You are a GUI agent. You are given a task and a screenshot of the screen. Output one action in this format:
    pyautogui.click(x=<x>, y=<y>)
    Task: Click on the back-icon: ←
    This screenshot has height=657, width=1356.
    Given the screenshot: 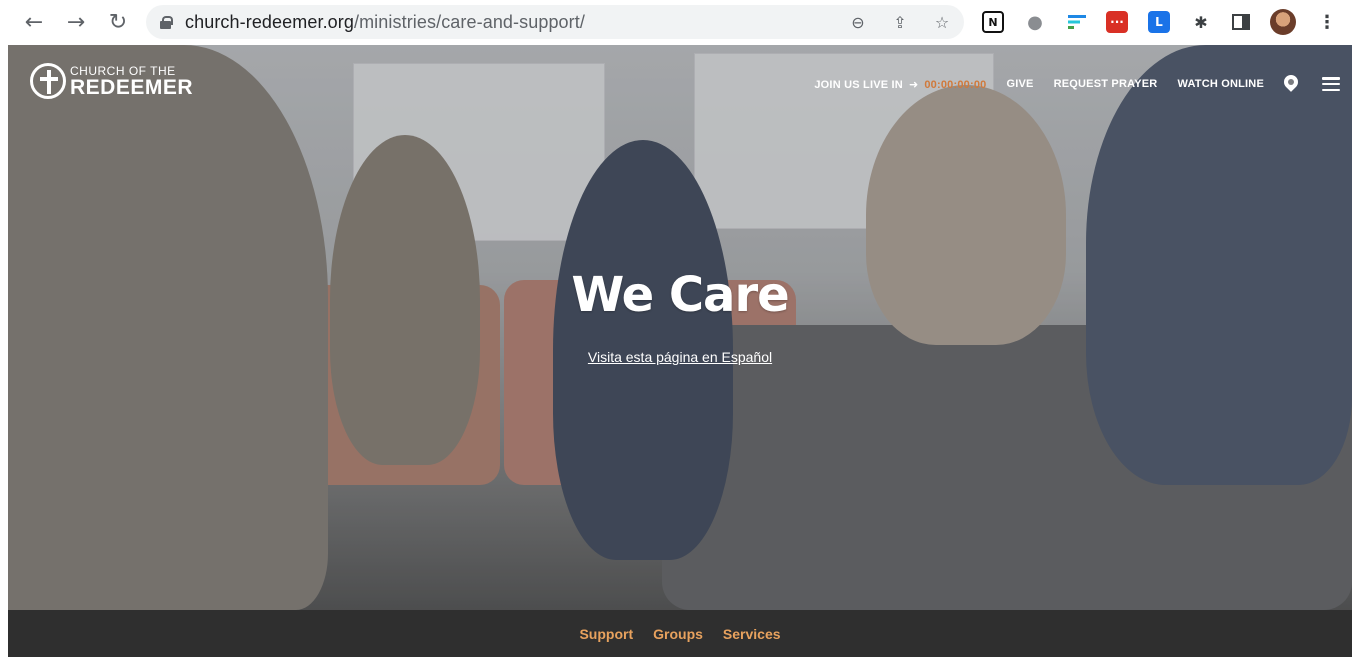 What is the action you would take?
    pyautogui.click(x=34, y=22)
    